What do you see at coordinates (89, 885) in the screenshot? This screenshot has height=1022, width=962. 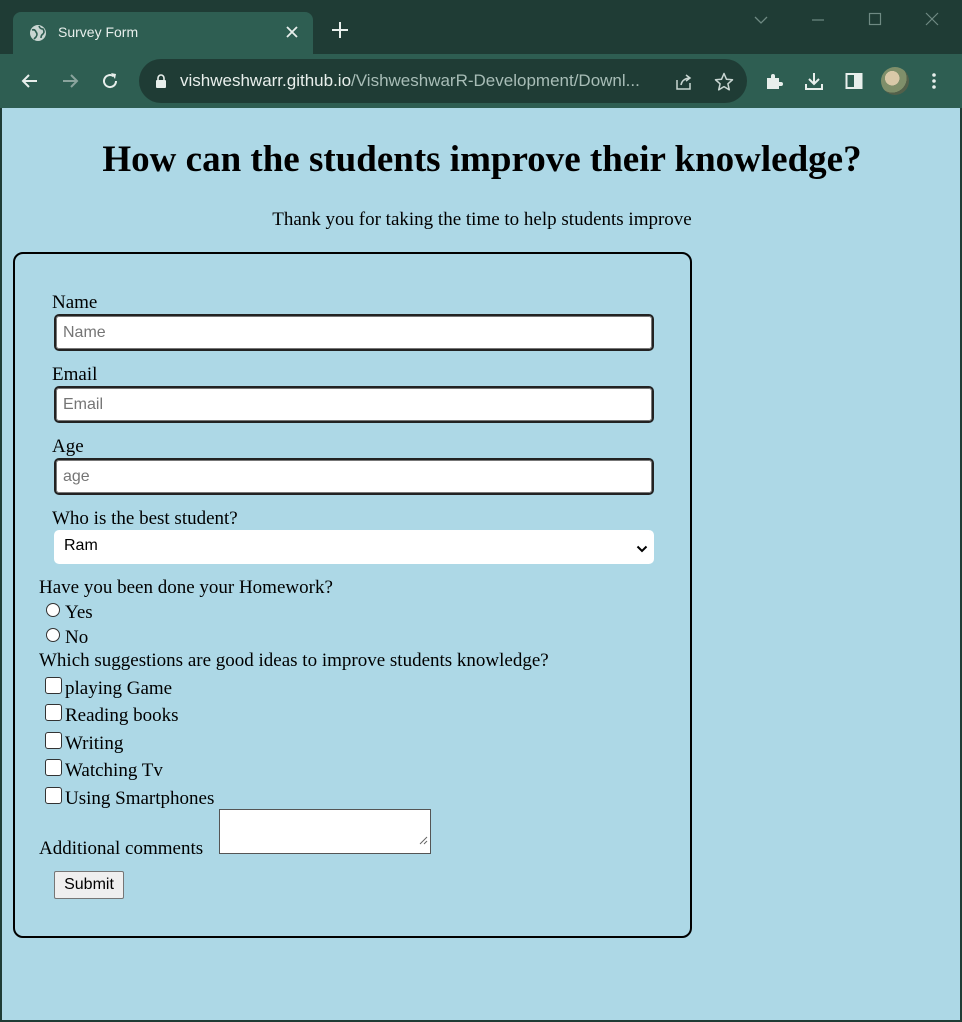 I see `submit-button: Submit` at bounding box center [89, 885].